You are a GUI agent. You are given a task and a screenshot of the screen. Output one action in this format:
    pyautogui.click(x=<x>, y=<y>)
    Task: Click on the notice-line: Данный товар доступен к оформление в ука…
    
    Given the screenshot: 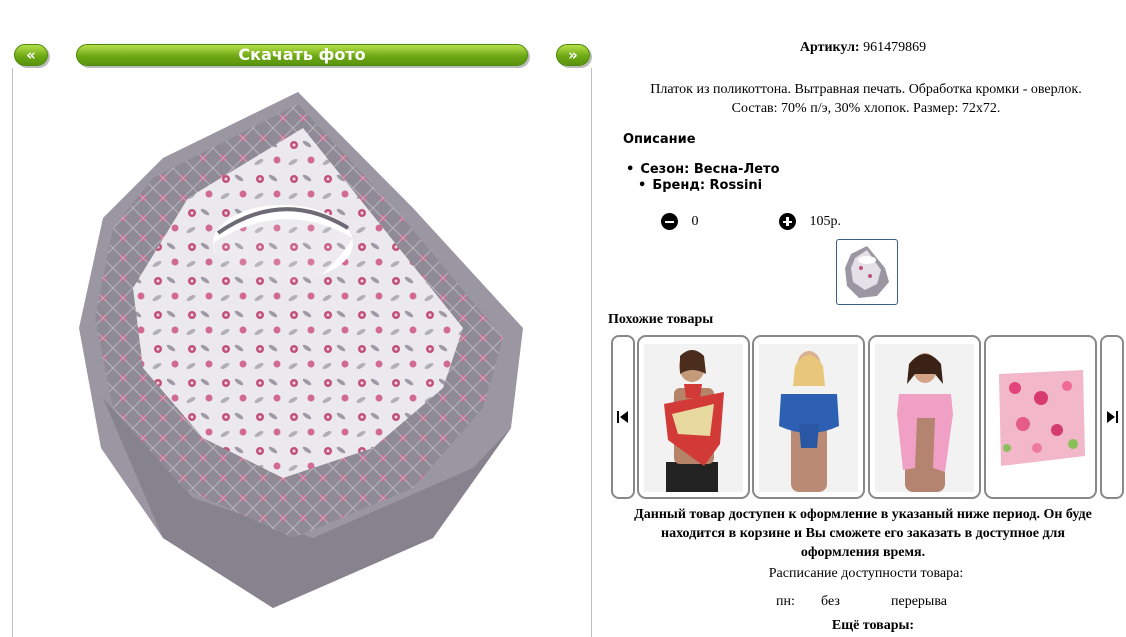 What is the action you would take?
    pyautogui.click(x=863, y=514)
    